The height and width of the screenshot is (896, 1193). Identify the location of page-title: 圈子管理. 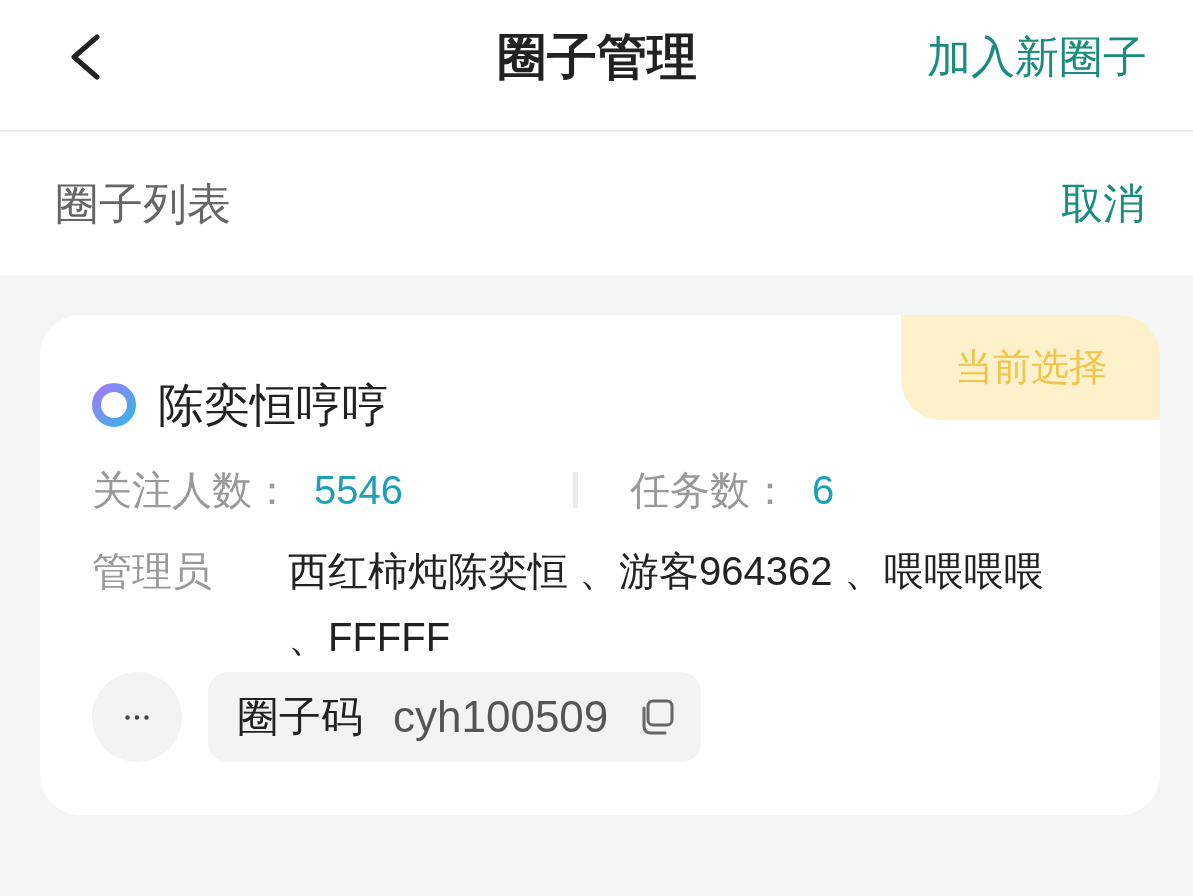
(596, 57).